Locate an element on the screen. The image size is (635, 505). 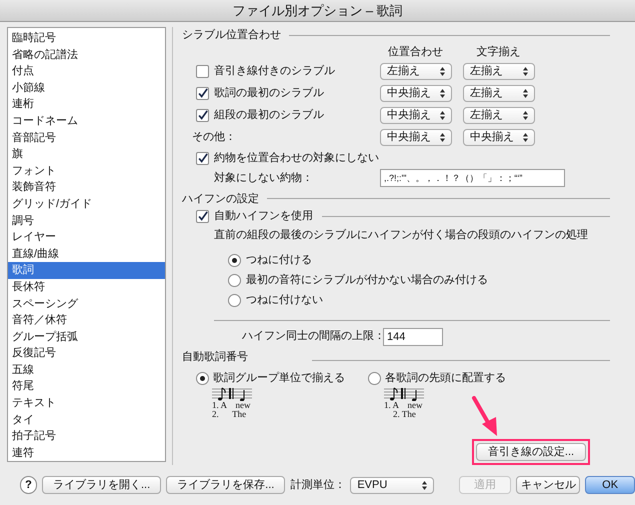
list-item: コードネーム is located at coordinates (86, 121).